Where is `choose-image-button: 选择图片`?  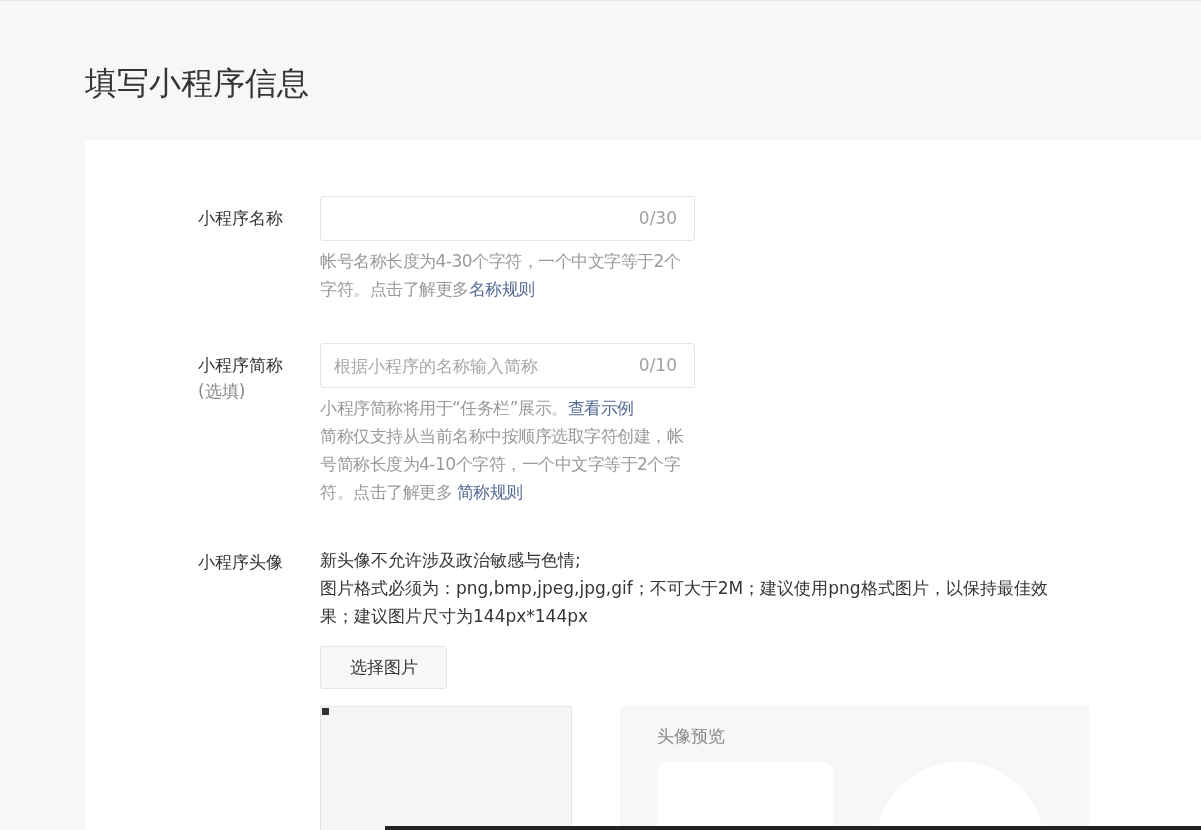
choose-image-button: 选择图片 is located at coordinates (383, 667).